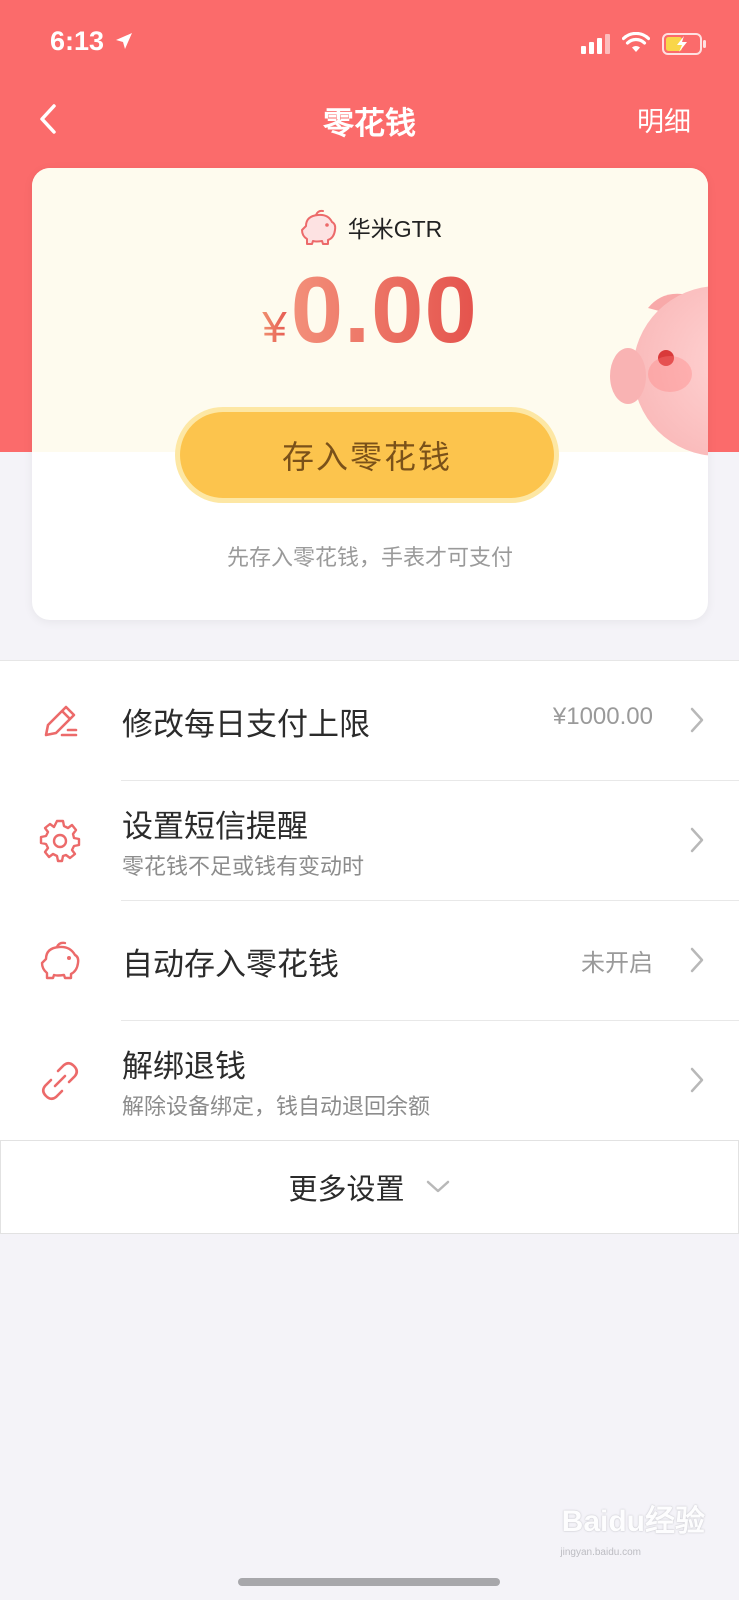 The width and height of the screenshot is (739, 1600). Describe the element at coordinates (369, 44) in the screenshot. I see `status-bar: 6:13` at that location.